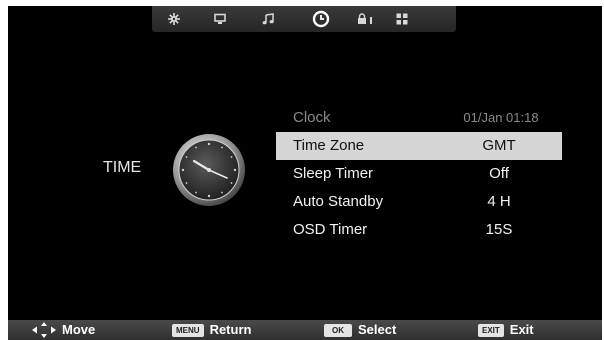  Describe the element at coordinates (499, 173) in the screenshot. I see `menu-item-value: Off` at that location.